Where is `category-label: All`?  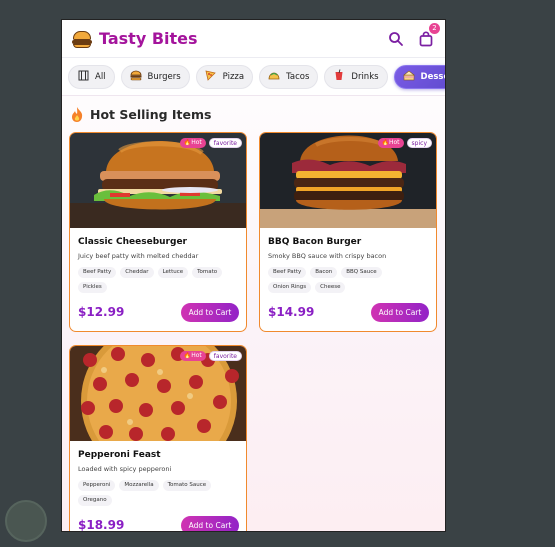 category-label: All is located at coordinates (100, 76).